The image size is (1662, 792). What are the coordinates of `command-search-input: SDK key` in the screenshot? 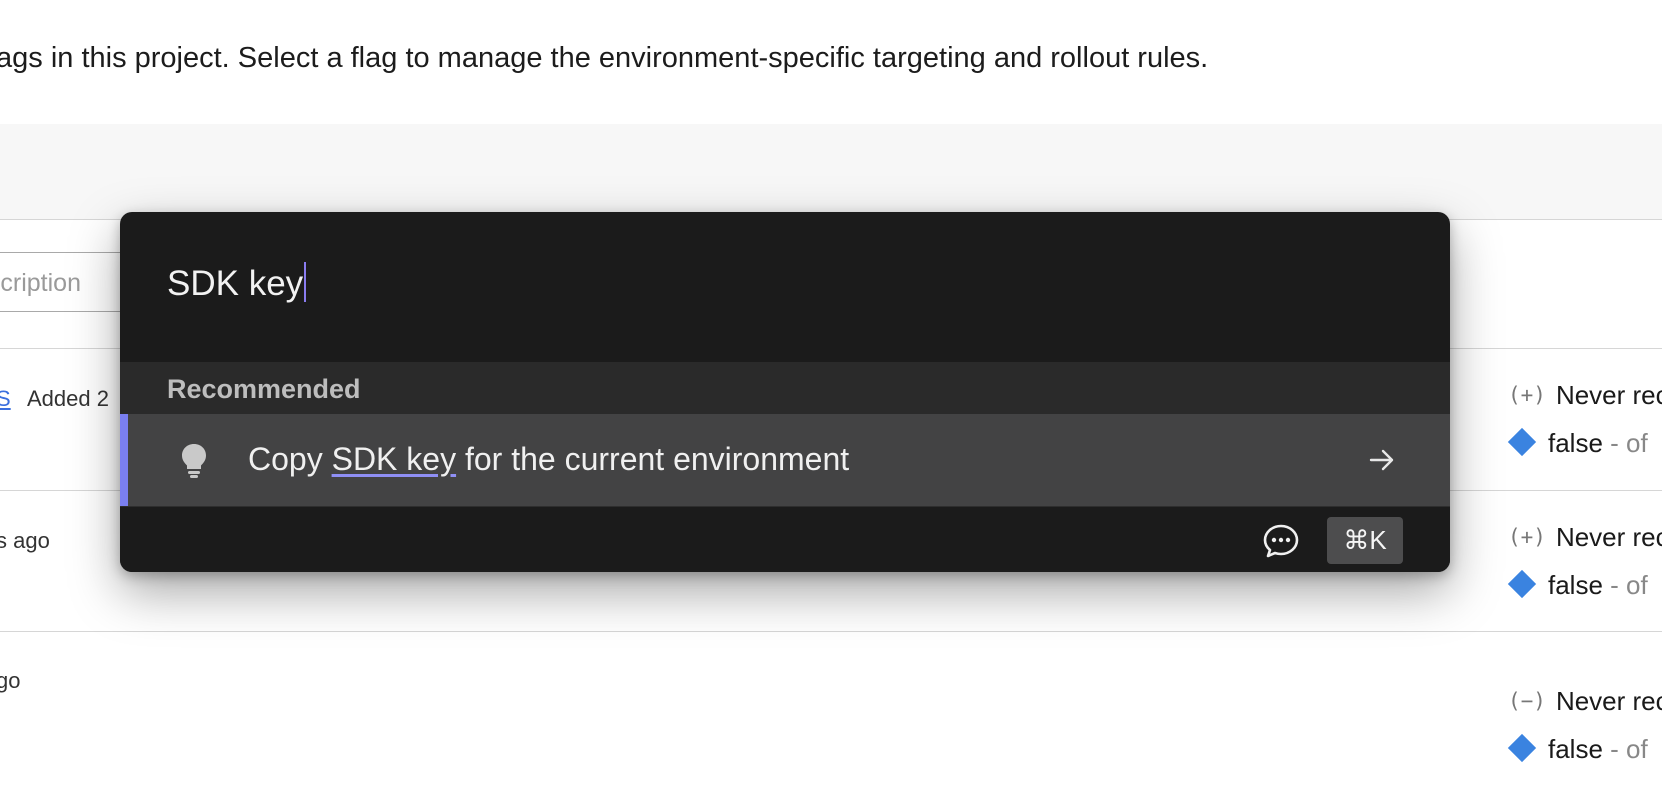 It's located at (237, 283).